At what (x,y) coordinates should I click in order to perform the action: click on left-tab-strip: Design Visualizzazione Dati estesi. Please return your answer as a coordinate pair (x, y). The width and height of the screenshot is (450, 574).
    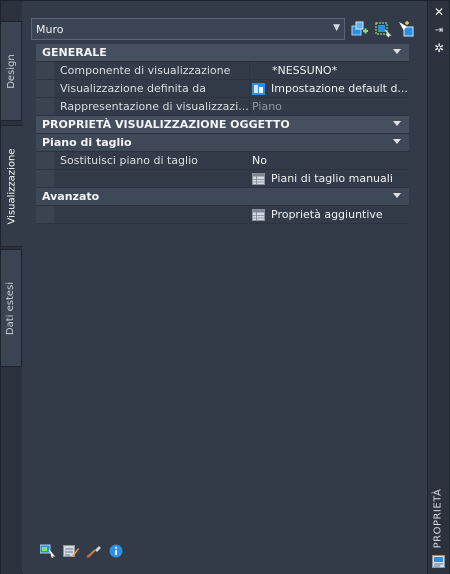
    Looking at the image, I should click on (12, 287).